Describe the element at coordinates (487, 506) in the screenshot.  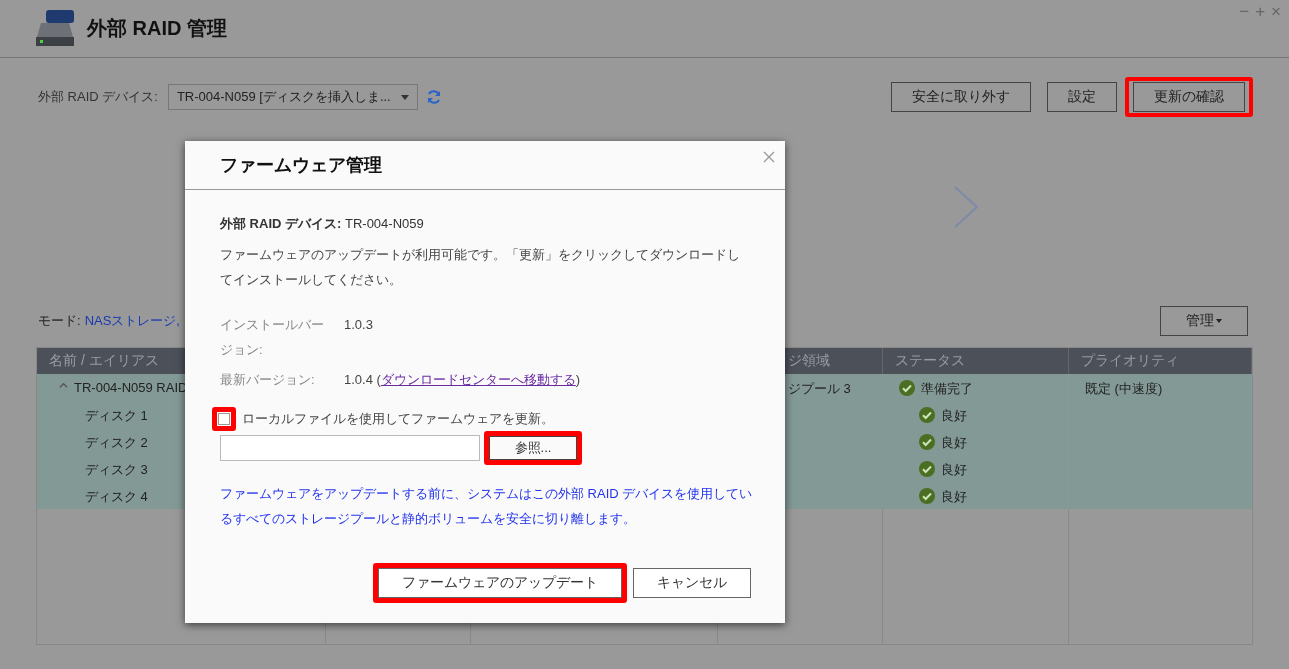
I see `warning-note: ファームウェアをアップデートする前に、システムはこの外部 RAID デバイスを使用しているすべてのストレージプールと静的ボリュームを安全に切り離します。` at that location.